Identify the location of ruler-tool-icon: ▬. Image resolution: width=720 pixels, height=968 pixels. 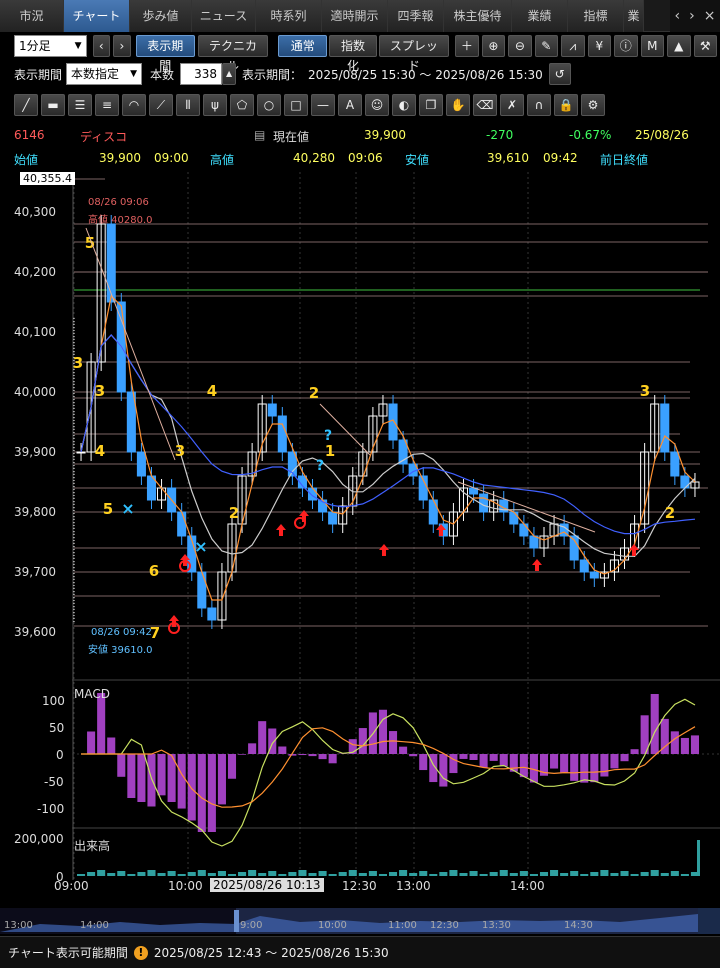
(53, 105).